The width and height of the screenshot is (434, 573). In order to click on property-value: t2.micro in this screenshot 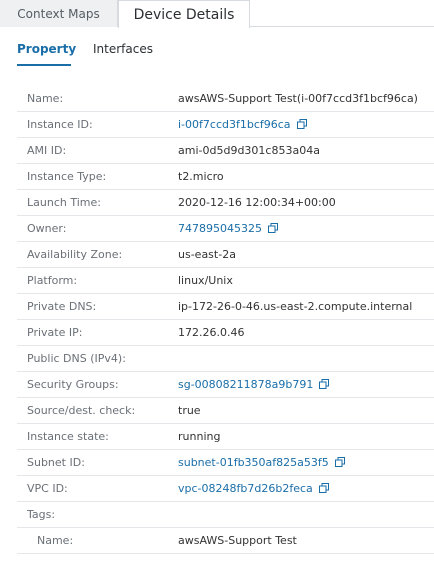, I will do `click(201, 176)`.